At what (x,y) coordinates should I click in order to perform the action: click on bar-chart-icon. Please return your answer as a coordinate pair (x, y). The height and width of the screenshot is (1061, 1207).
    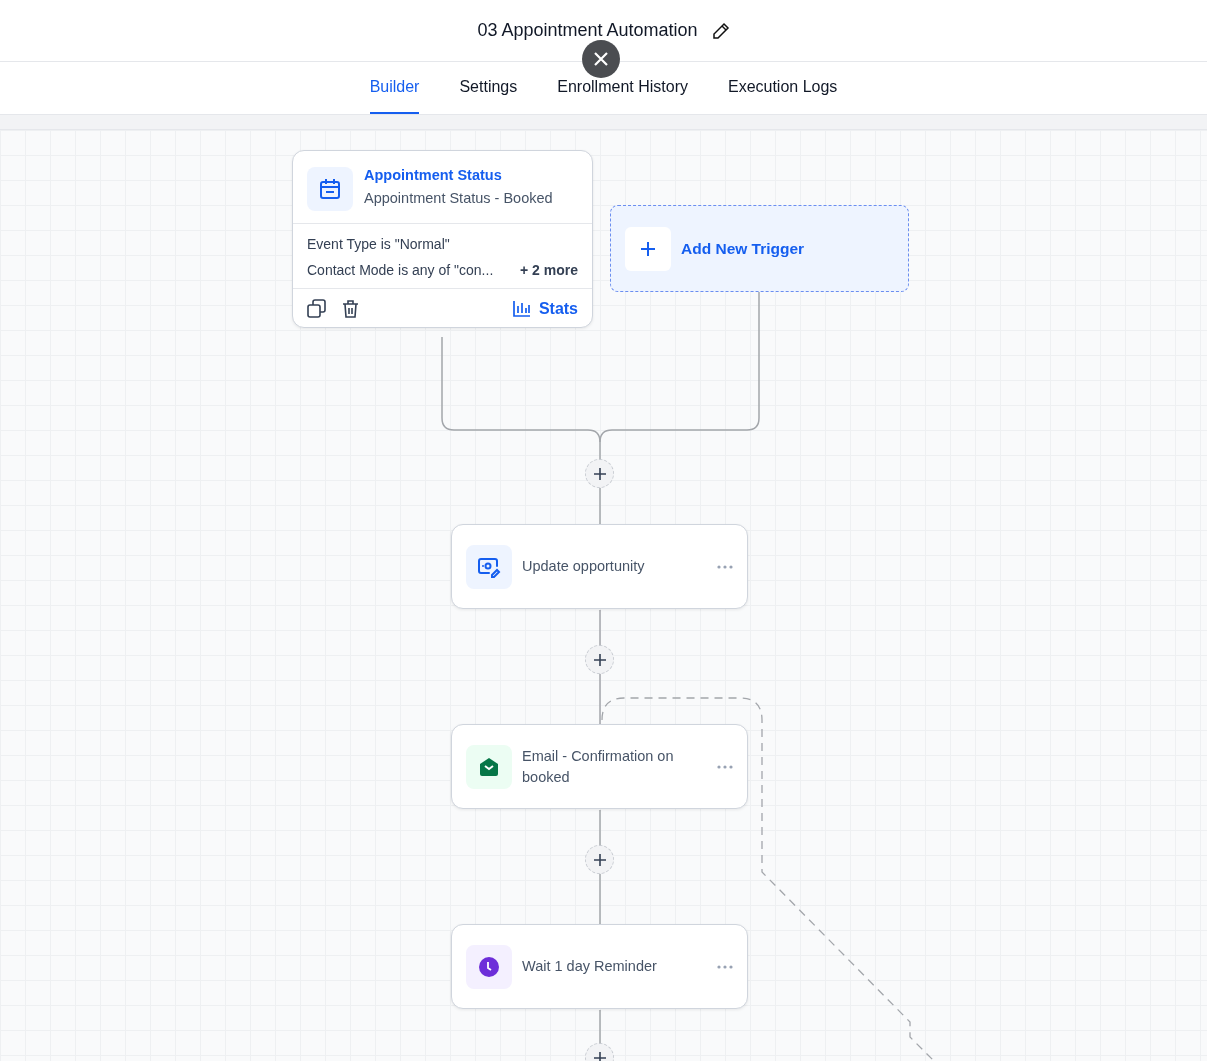
    Looking at the image, I should click on (521, 308).